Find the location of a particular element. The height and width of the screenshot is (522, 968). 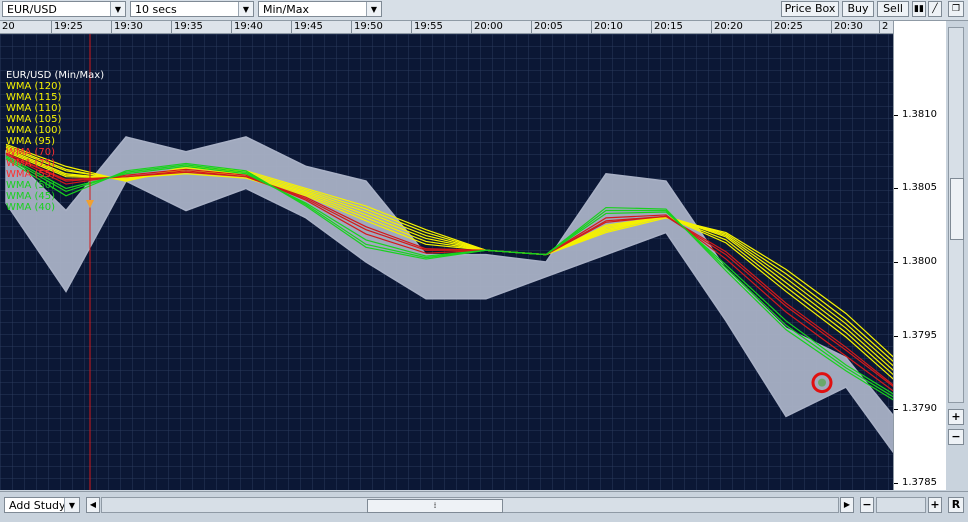

draw-line-icon: ╱ is located at coordinates (935, 9).